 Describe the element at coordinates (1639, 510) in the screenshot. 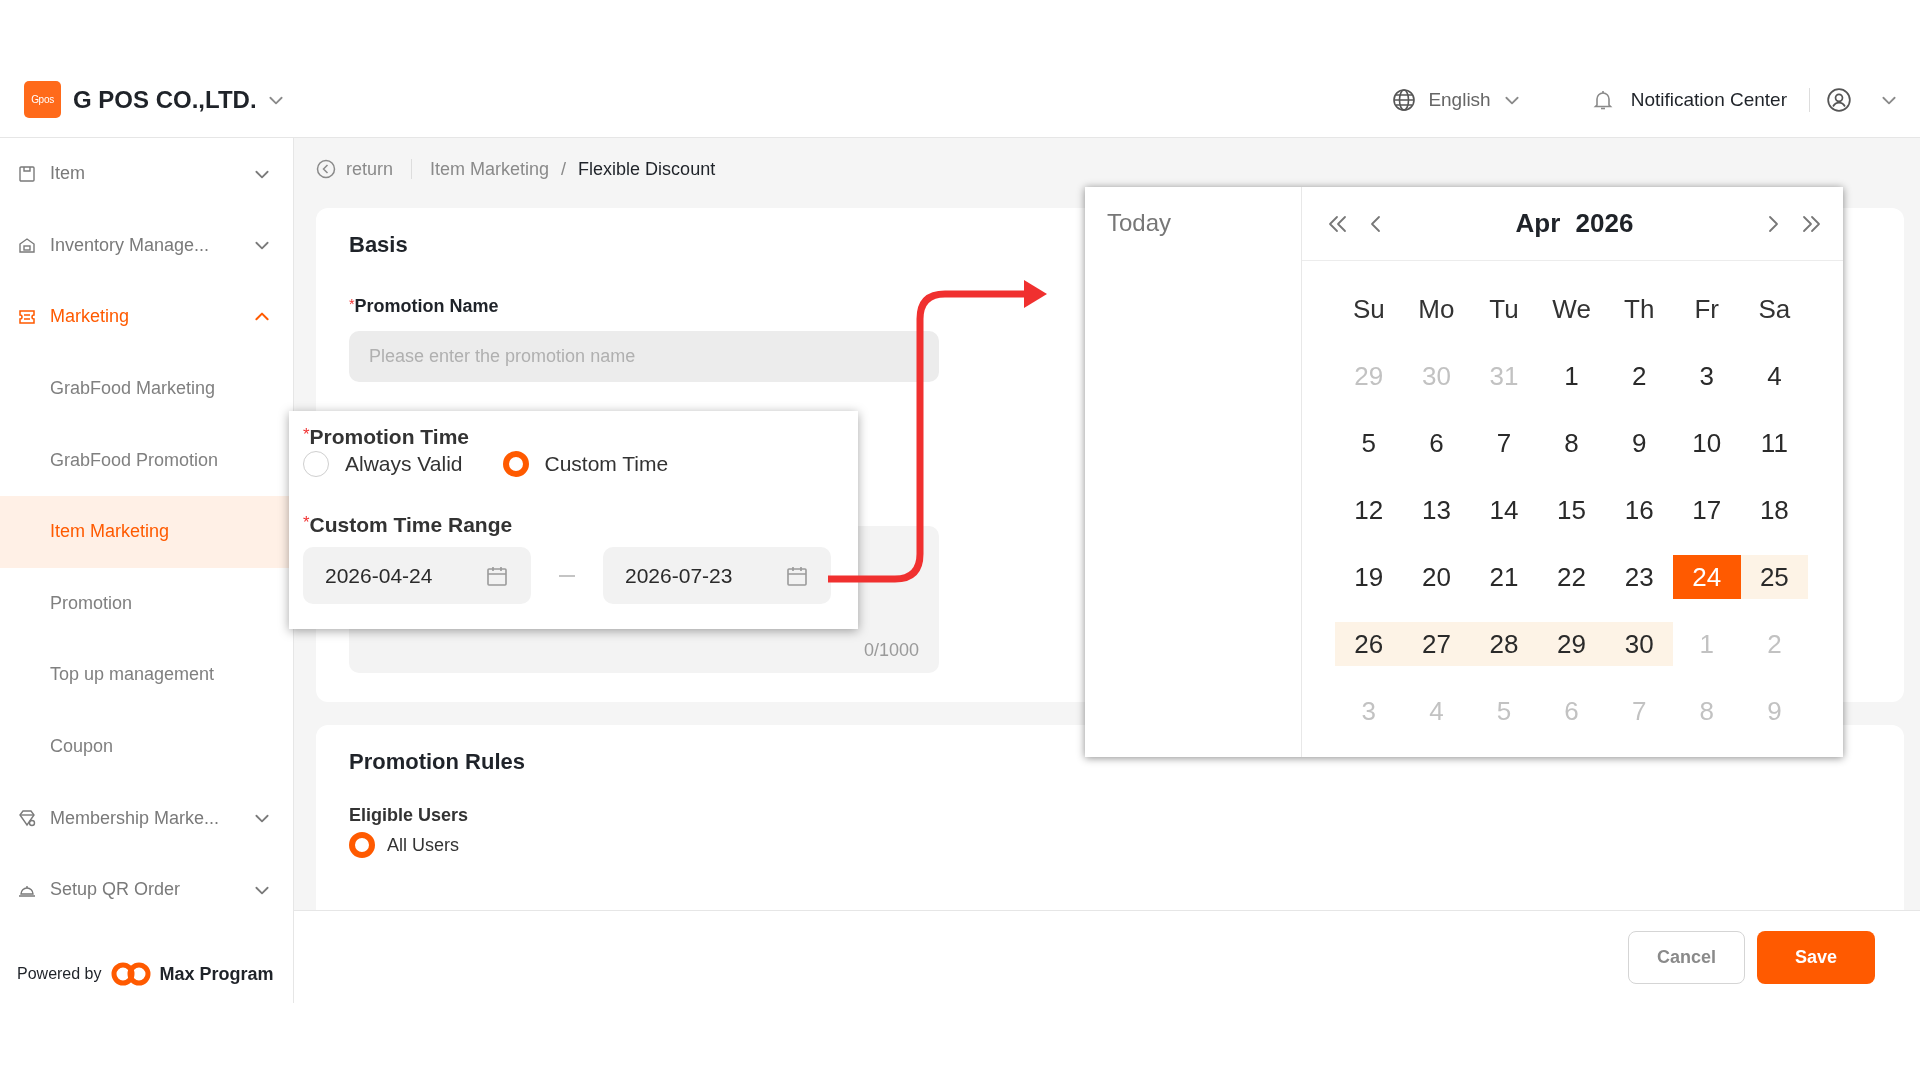

I see `calendar-day: 16` at that location.